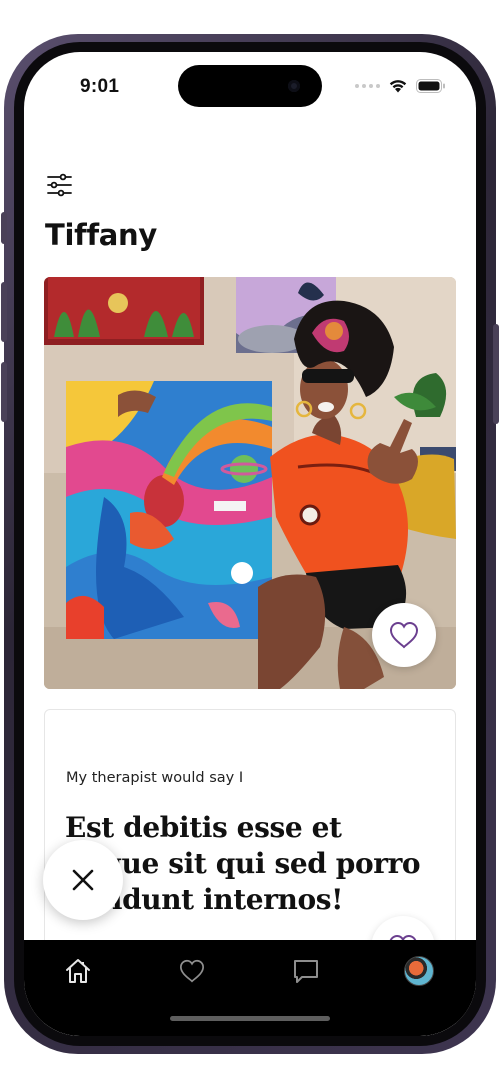 This screenshot has width=500, height=1084. I want to click on home-indicator, so click(250, 1018).